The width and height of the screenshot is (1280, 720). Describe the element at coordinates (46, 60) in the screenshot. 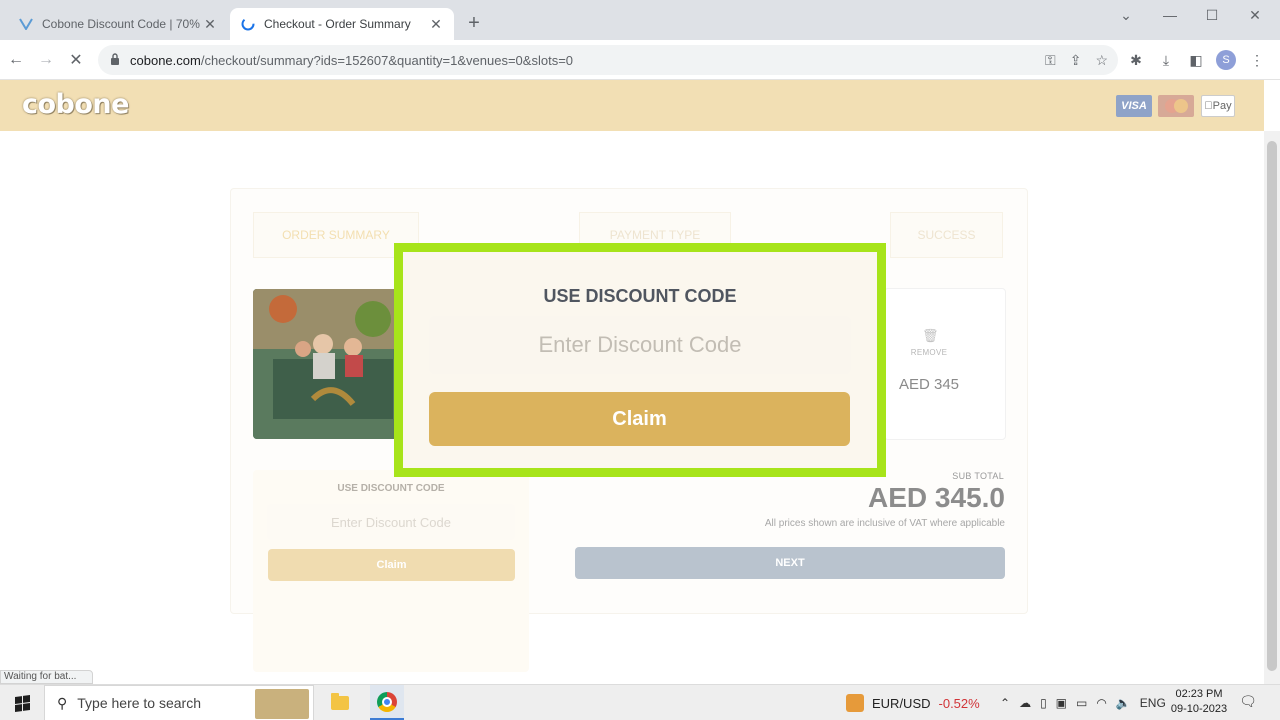

I see `forward-button: →` at that location.